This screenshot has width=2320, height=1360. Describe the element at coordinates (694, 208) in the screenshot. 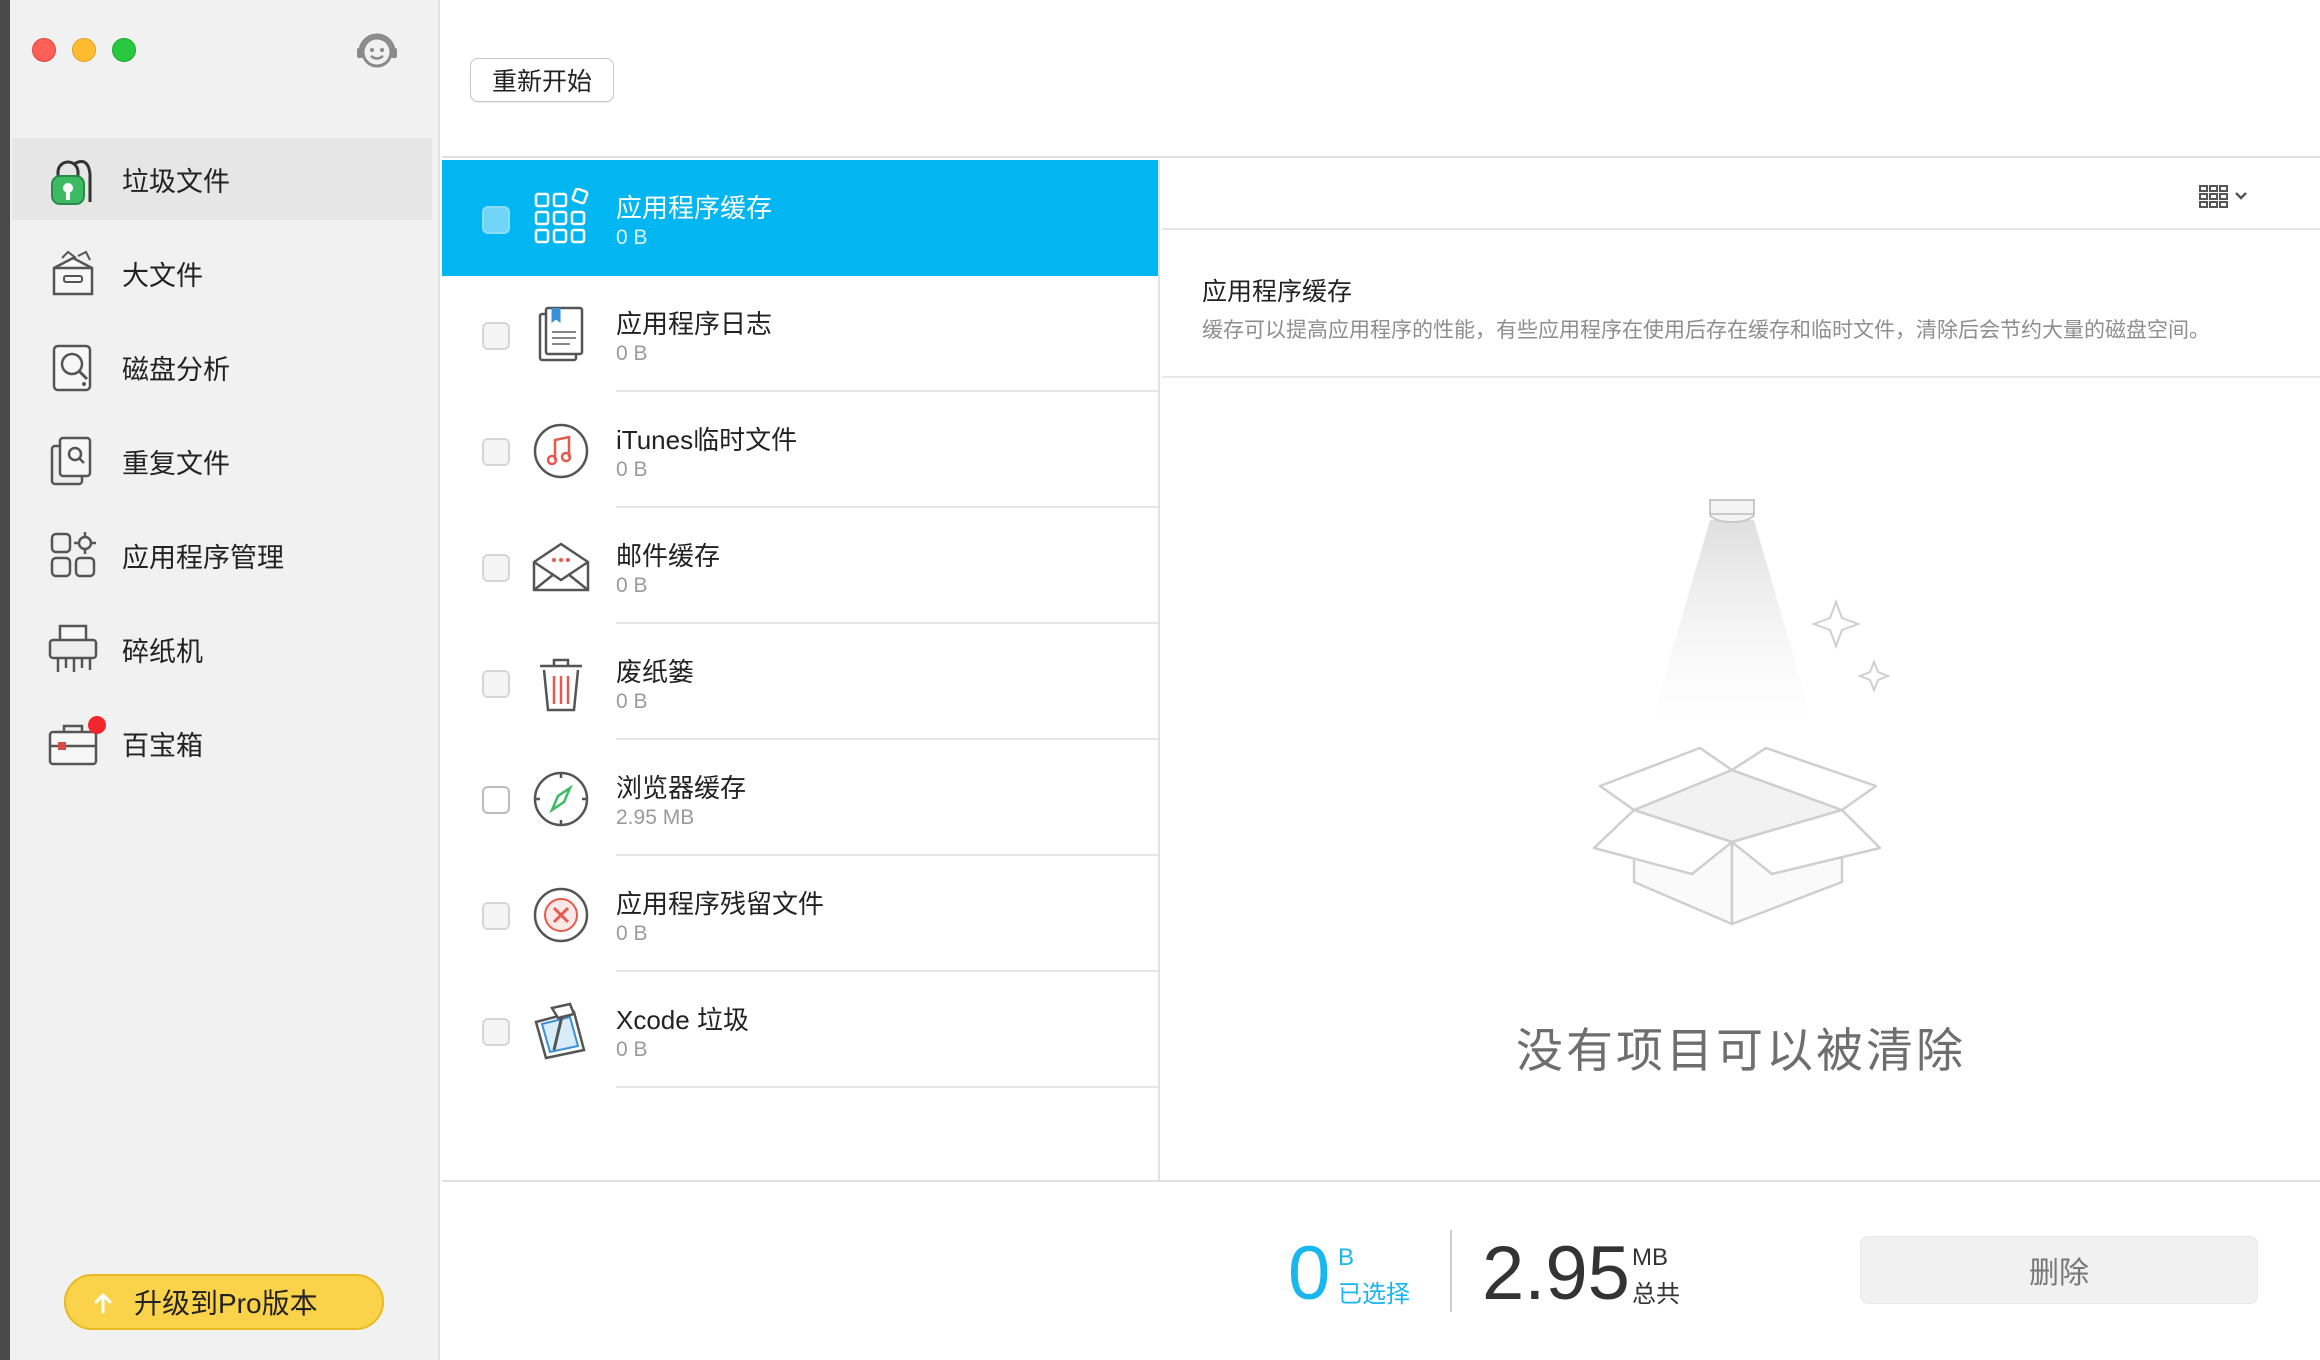

I see `item-title: 应用程序缓存` at that location.